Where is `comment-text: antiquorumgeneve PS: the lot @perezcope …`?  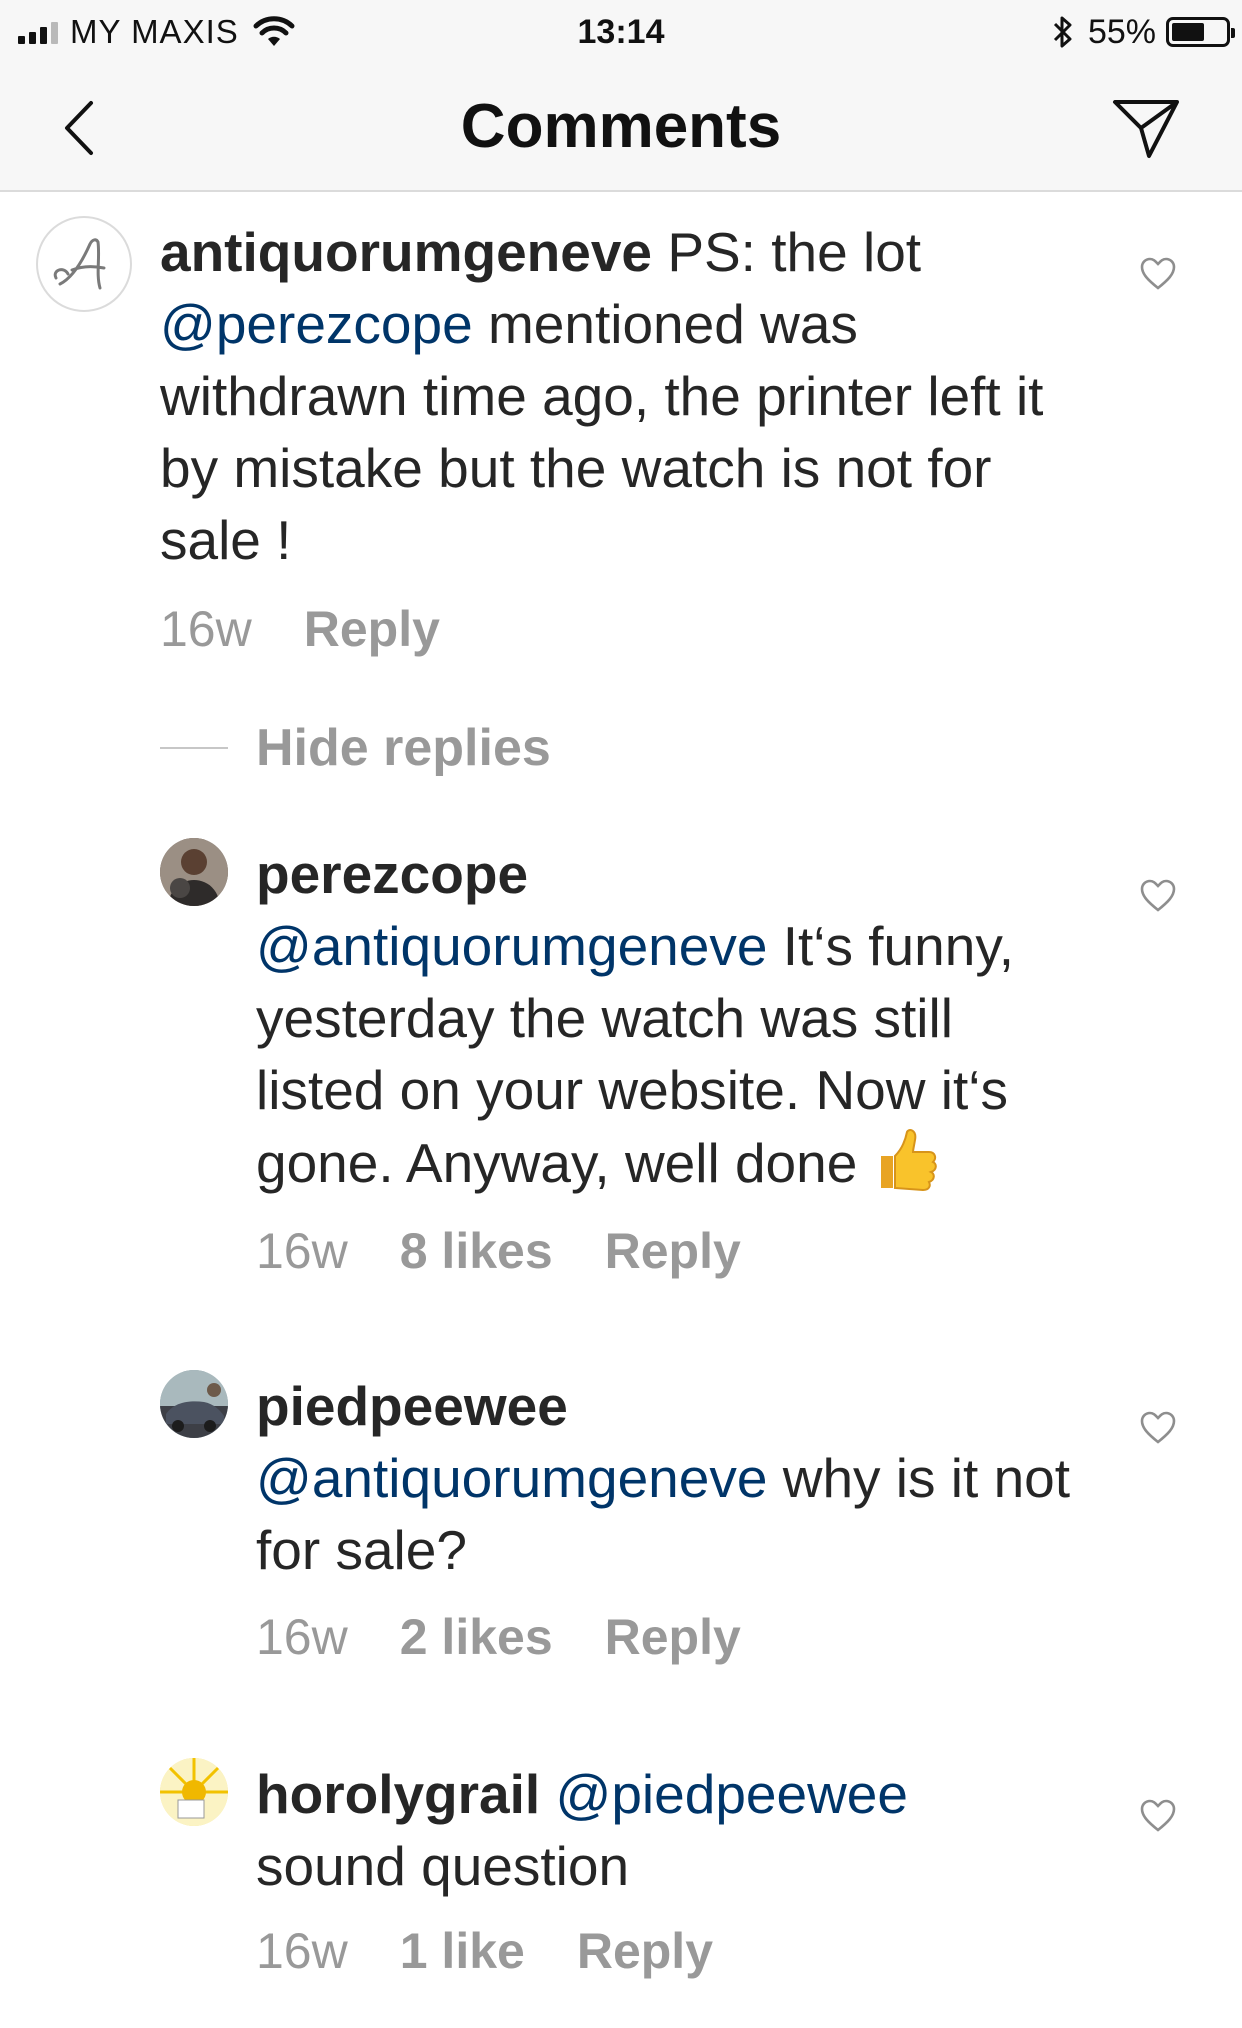 comment-text: antiquorumgeneve PS: the lot @perezcope … is located at coordinates (620, 396).